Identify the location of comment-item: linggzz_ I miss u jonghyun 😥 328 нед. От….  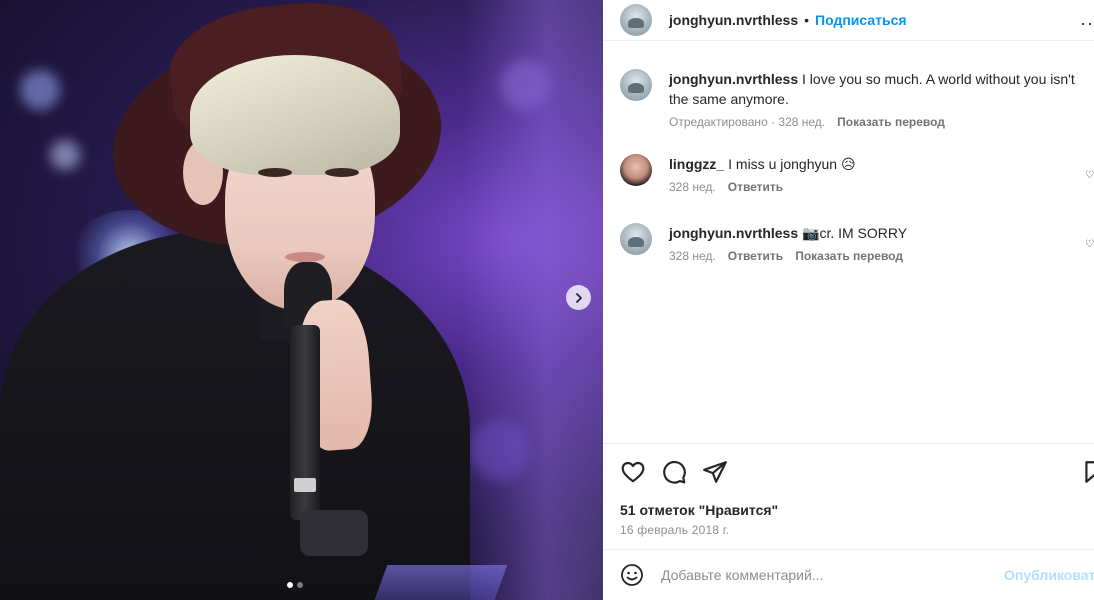
(857, 174).